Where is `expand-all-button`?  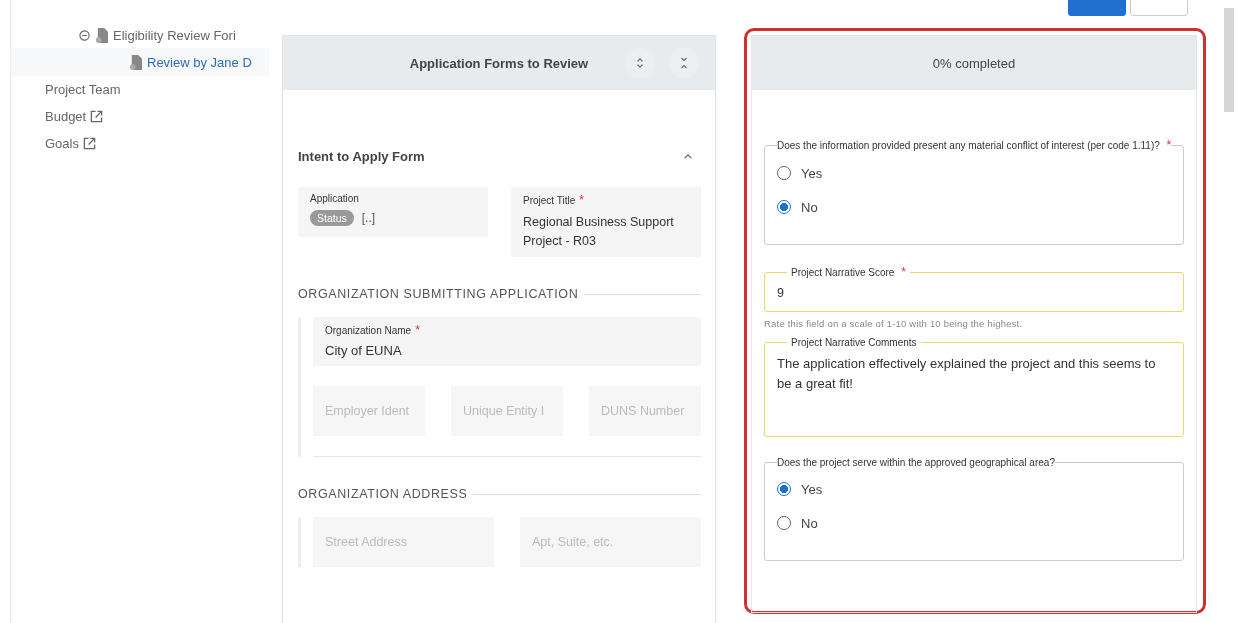
expand-all-button is located at coordinates (640, 63).